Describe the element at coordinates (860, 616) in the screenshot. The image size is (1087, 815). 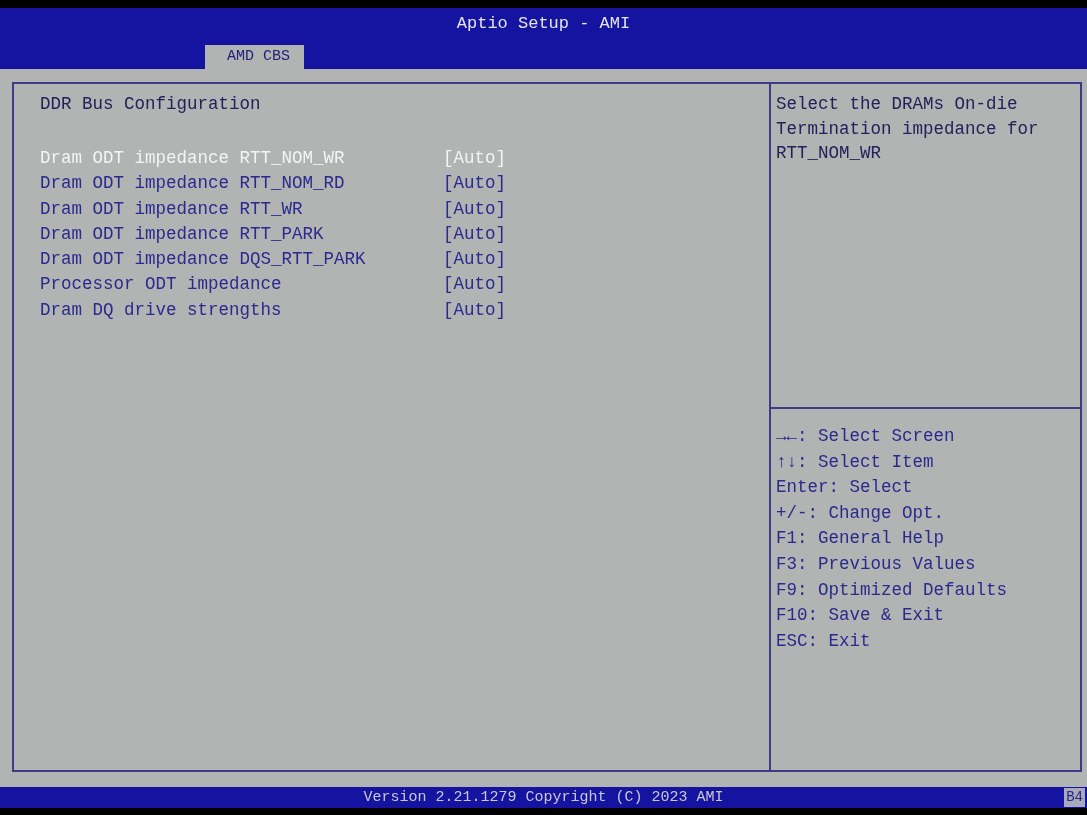
I see `key-hint: F10: Save & Exit` at that location.